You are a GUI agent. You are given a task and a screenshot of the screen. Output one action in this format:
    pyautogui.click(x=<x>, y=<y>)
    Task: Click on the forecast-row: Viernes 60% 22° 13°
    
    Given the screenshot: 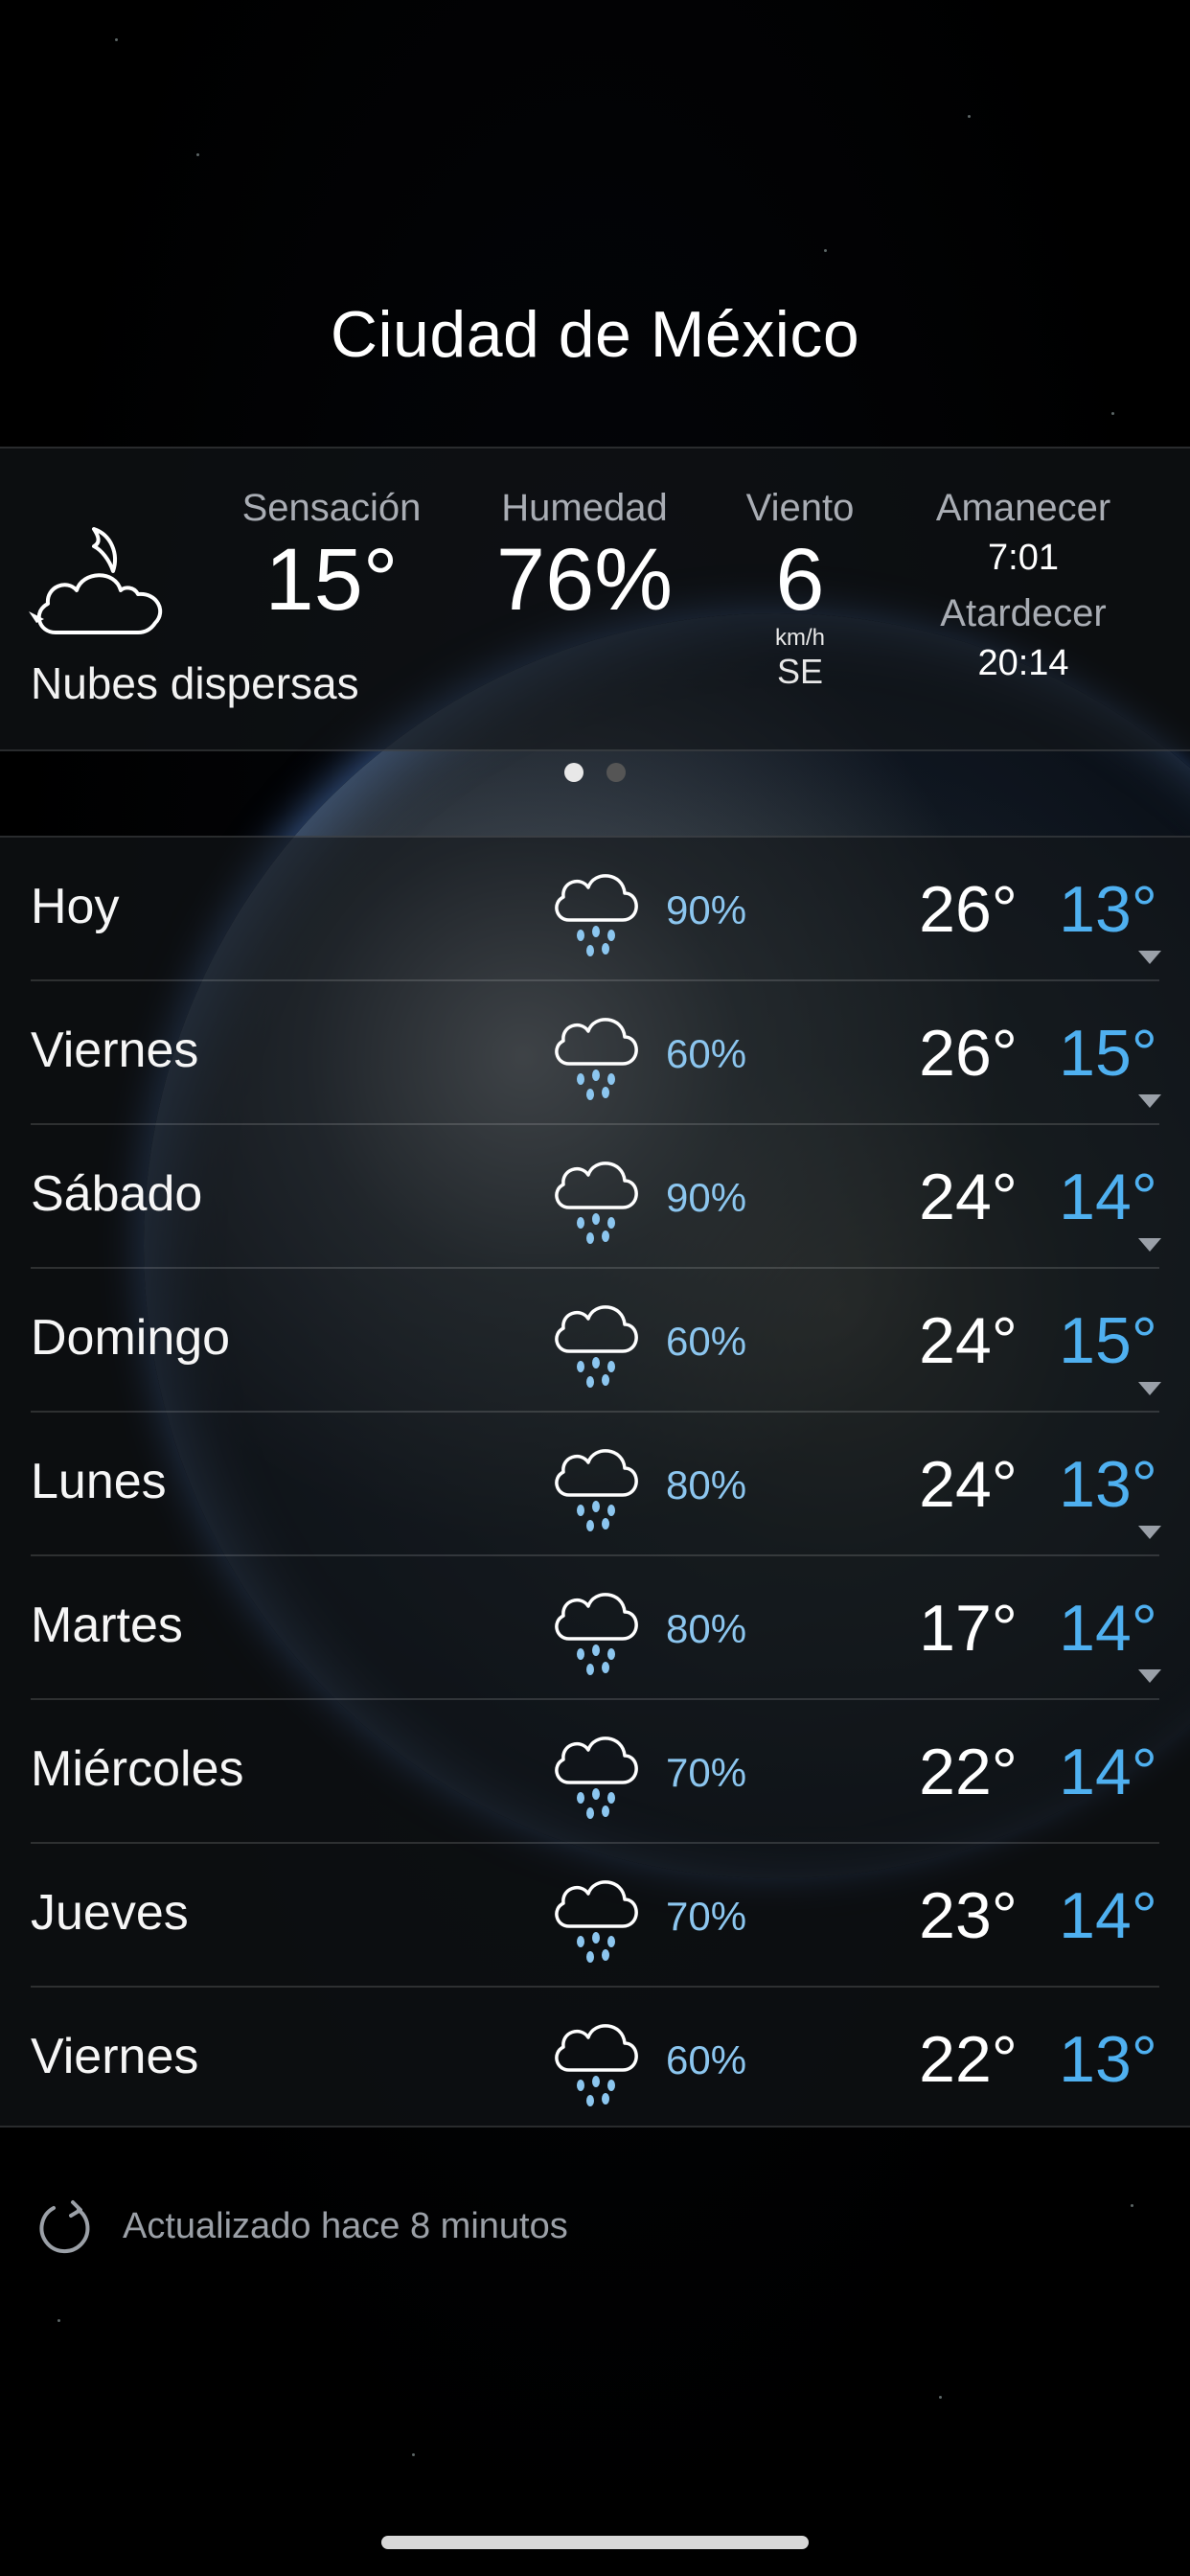 What is the action you would take?
    pyautogui.click(x=595, y=2059)
    